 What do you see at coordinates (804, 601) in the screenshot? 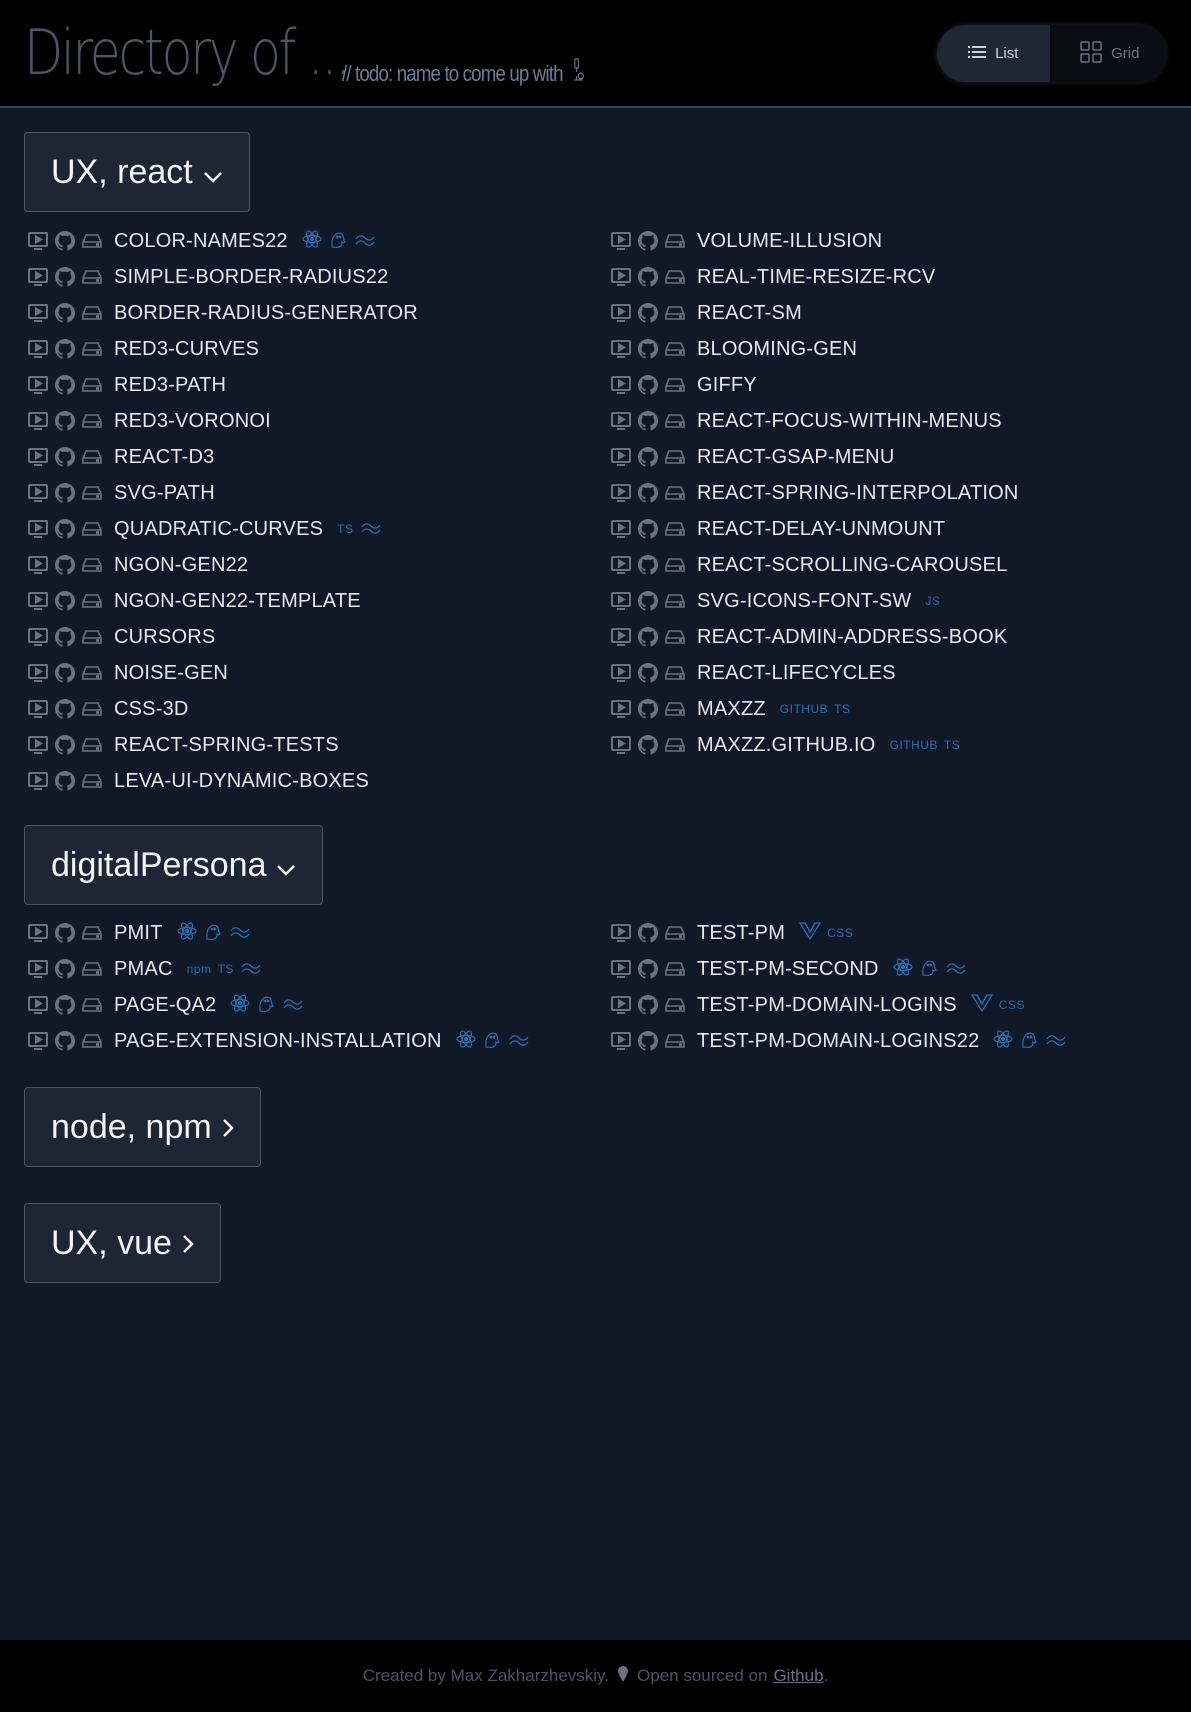
I see `project-name: SVG-ICONS-FONT-SW` at bounding box center [804, 601].